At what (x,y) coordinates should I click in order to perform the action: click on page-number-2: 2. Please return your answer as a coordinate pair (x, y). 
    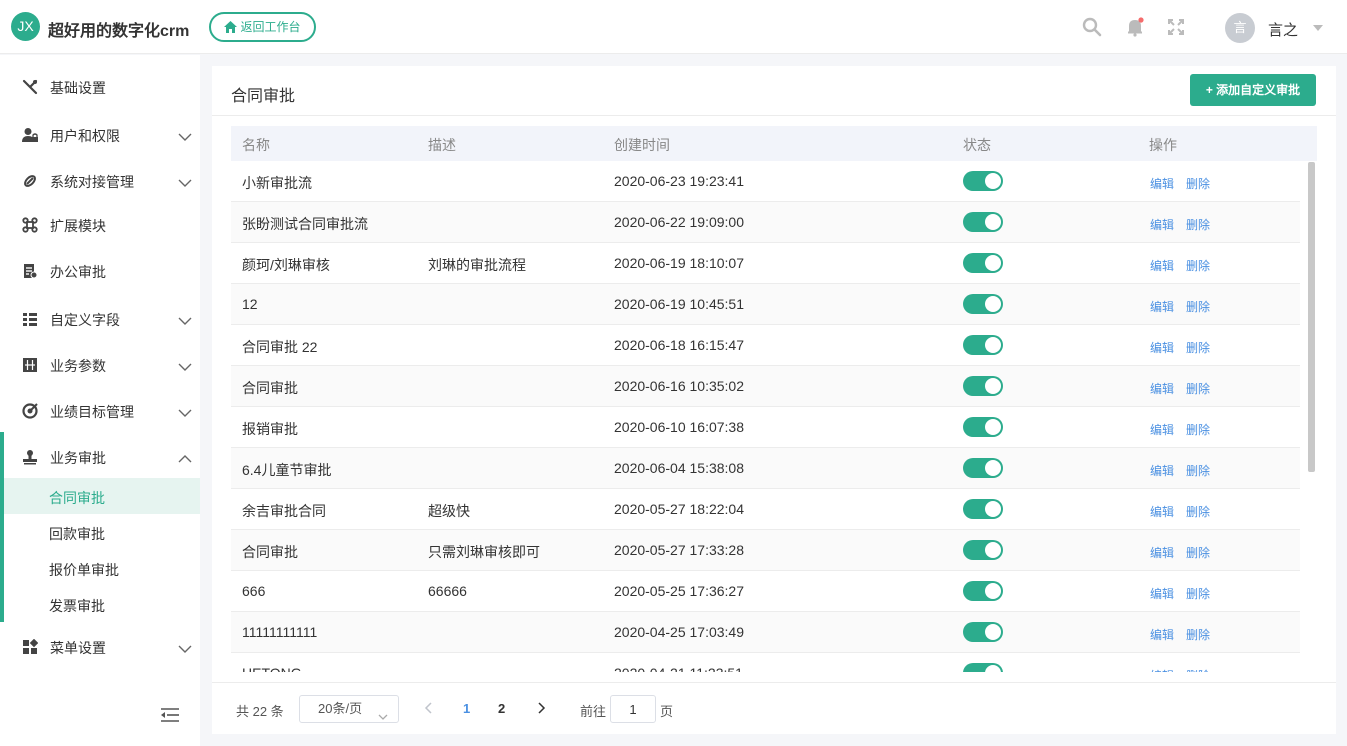
    Looking at the image, I should click on (501, 708).